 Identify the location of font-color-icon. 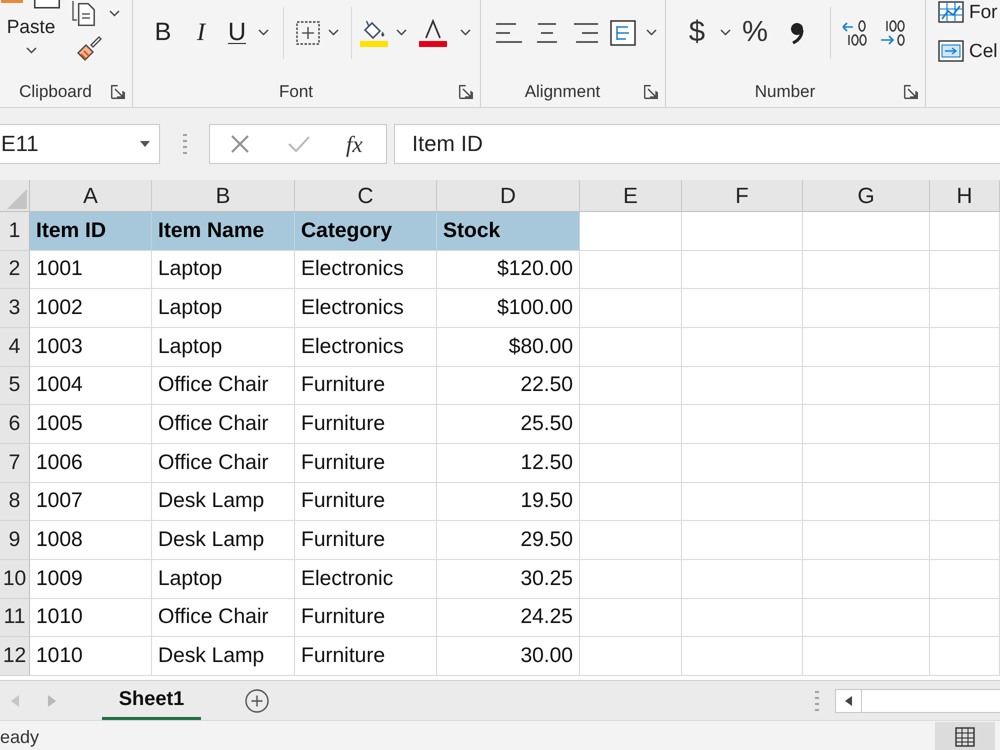
(433, 32).